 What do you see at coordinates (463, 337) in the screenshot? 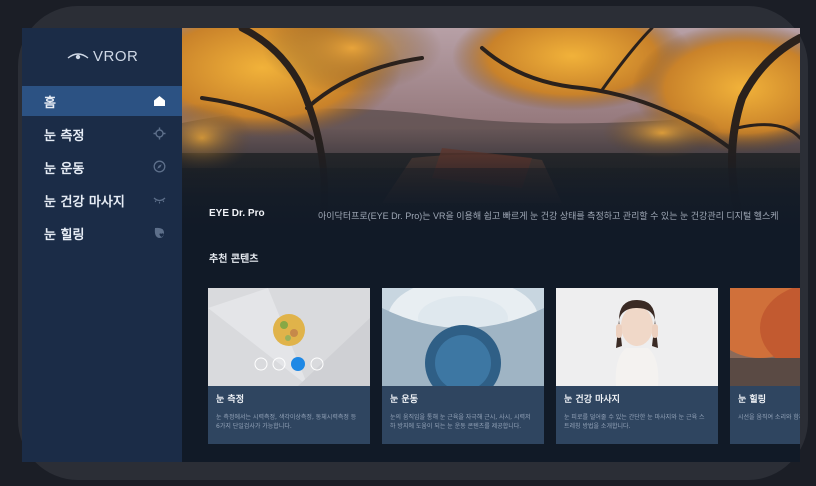
I see `eye-exercise-thumbnail` at bounding box center [463, 337].